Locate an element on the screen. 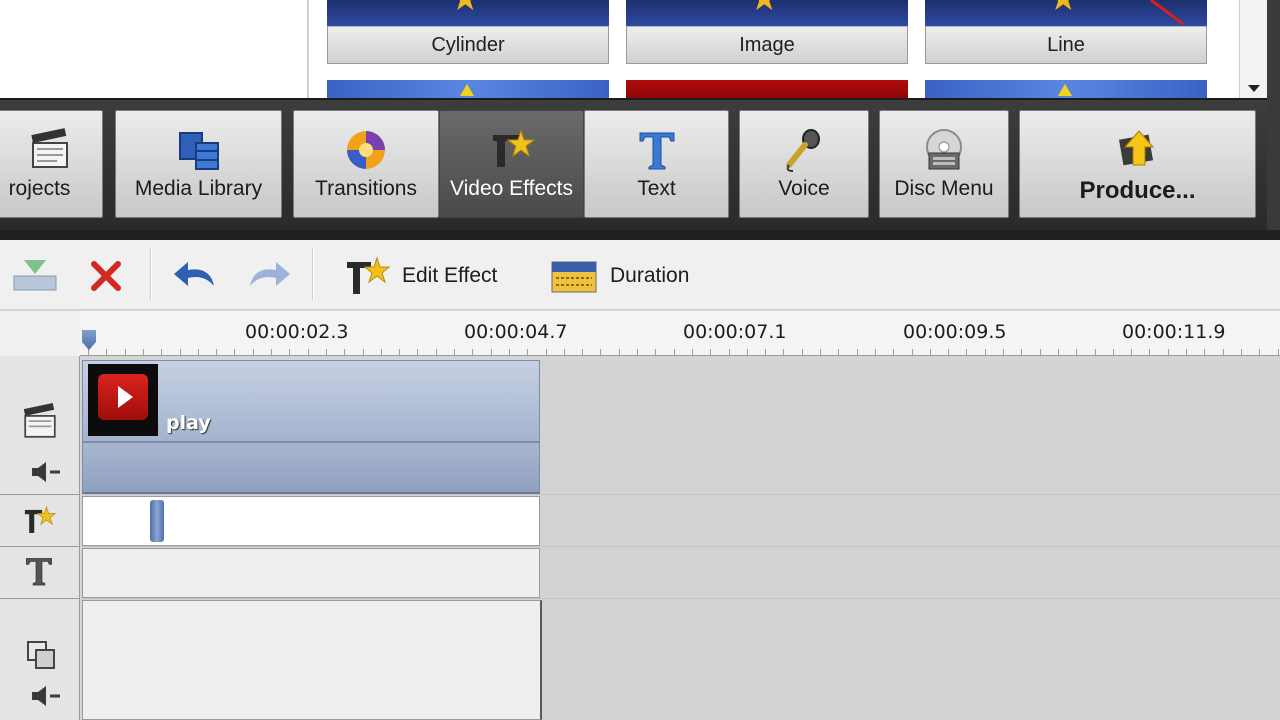 This screenshot has width=1280, height=720. text-button: Text is located at coordinates (656, 164).